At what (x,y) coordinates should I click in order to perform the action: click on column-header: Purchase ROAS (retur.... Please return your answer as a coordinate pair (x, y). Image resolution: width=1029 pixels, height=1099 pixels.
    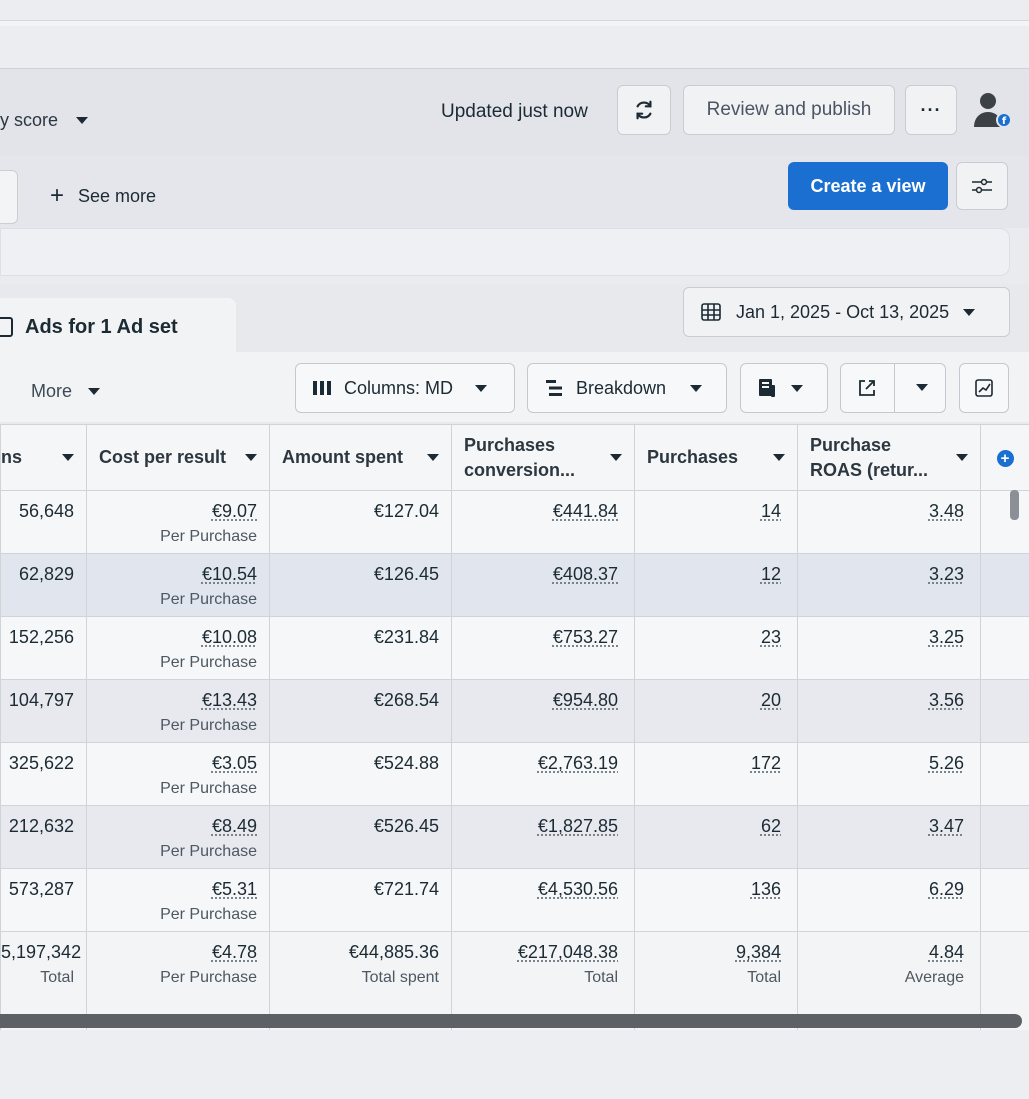
    Looking at the image, I should click on (889, 457).